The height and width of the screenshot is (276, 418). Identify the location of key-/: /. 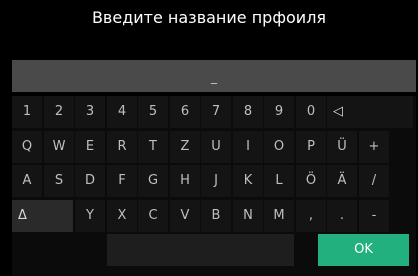
(374, 181).